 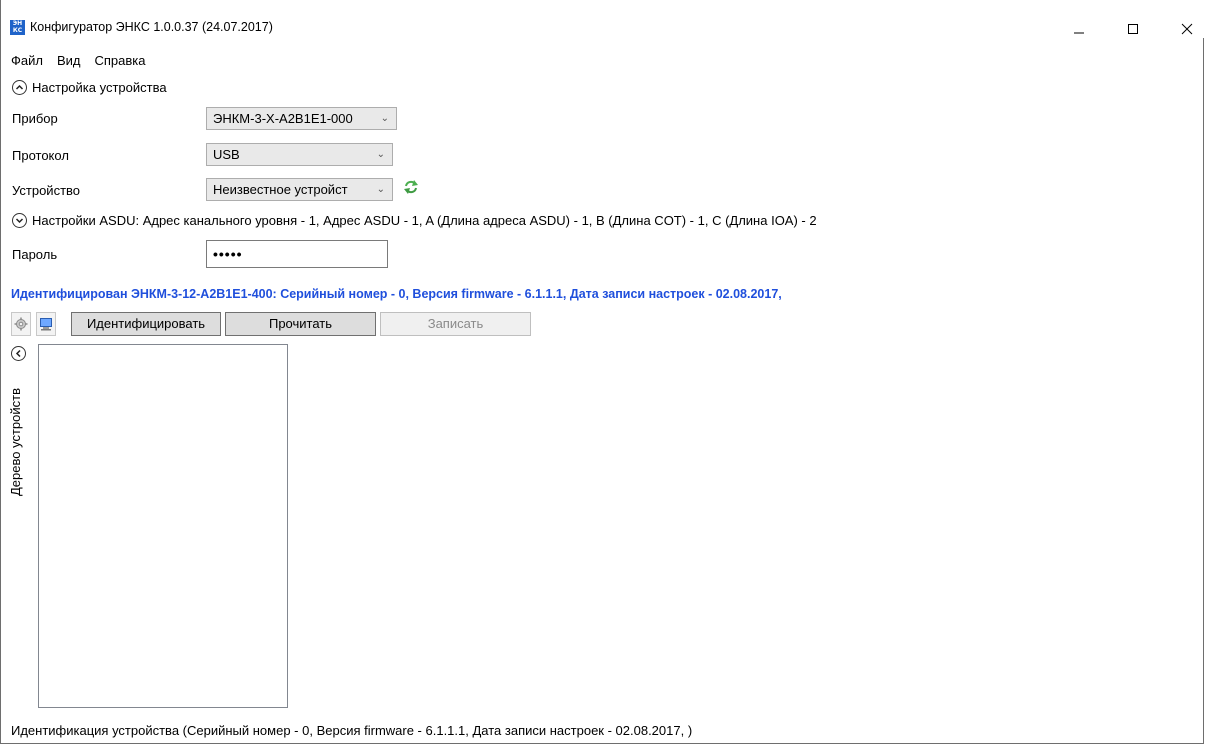 What do you see at coordinates (1187, 29) in the screenshot?
I see `close-icon` at bounding box center [1187, 29].